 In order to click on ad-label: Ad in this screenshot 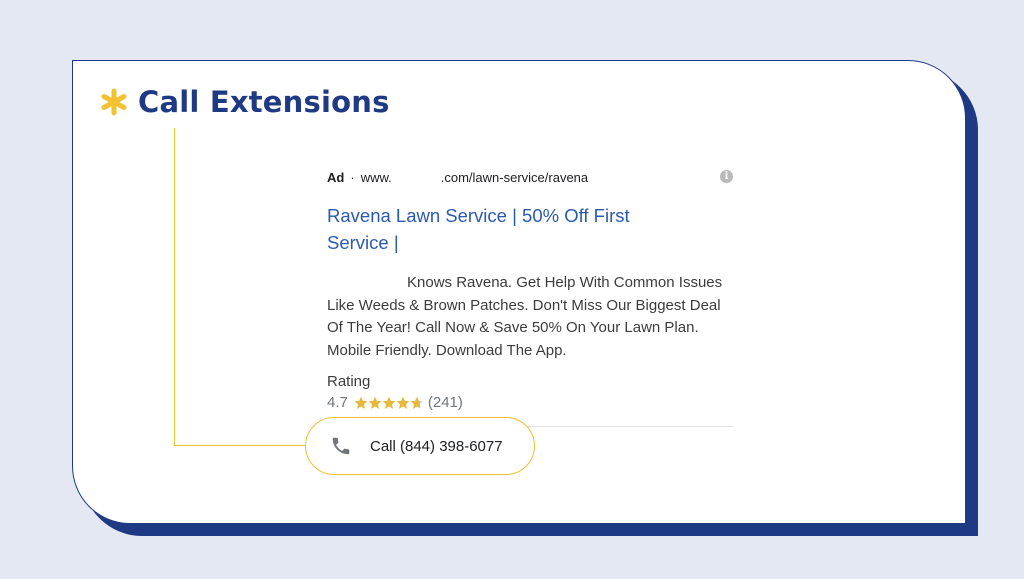, I will do `click(336, 177)`.